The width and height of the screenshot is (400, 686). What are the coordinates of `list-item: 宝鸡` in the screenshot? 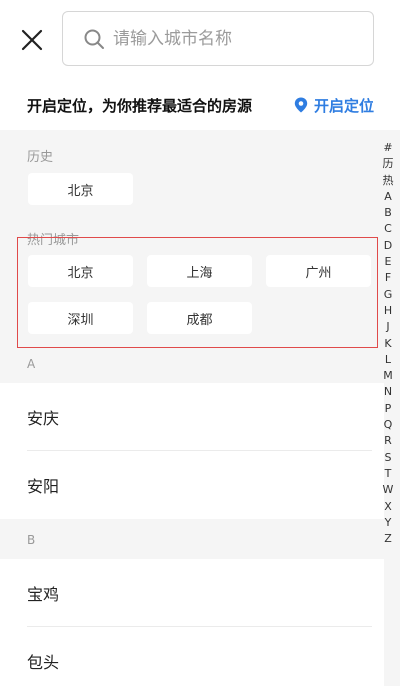 It's located at (192, 593).